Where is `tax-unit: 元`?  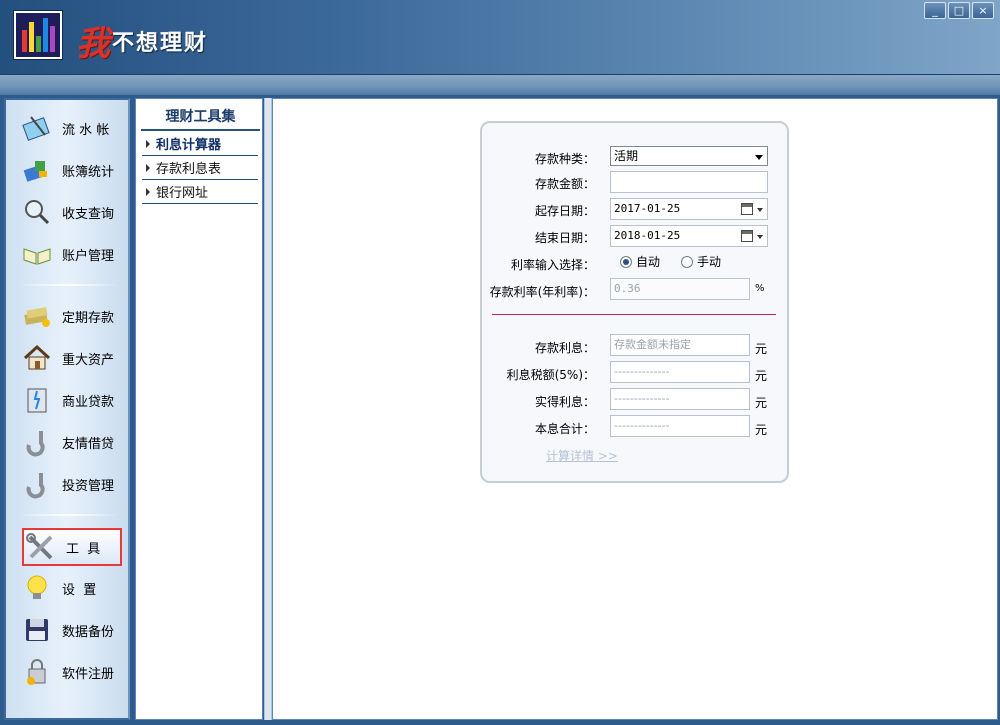 tax-unit: 元 is located at coordinates (761, 376).